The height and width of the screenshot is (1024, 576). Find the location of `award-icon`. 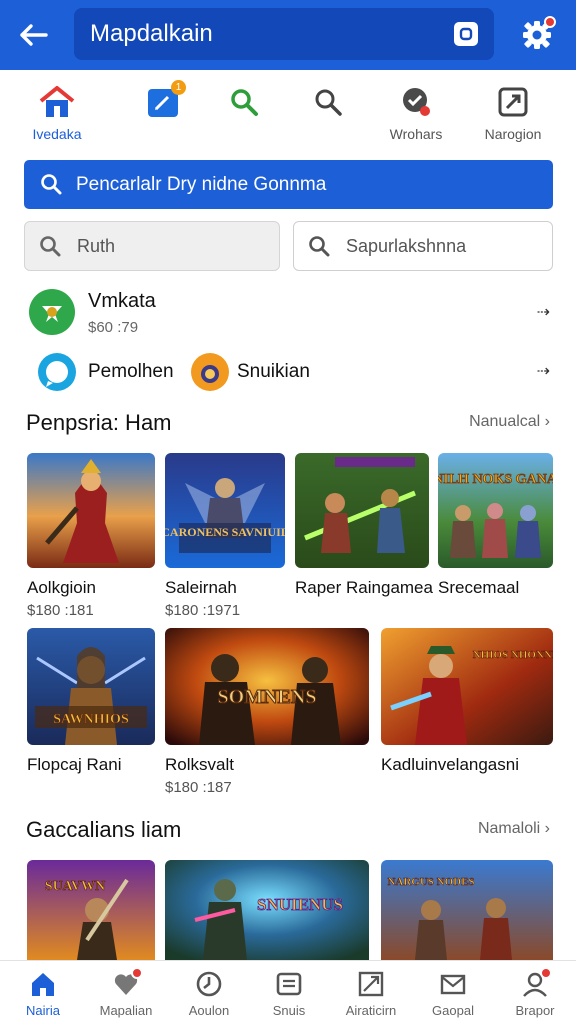

award-icon is located at coordinates (416, 102).